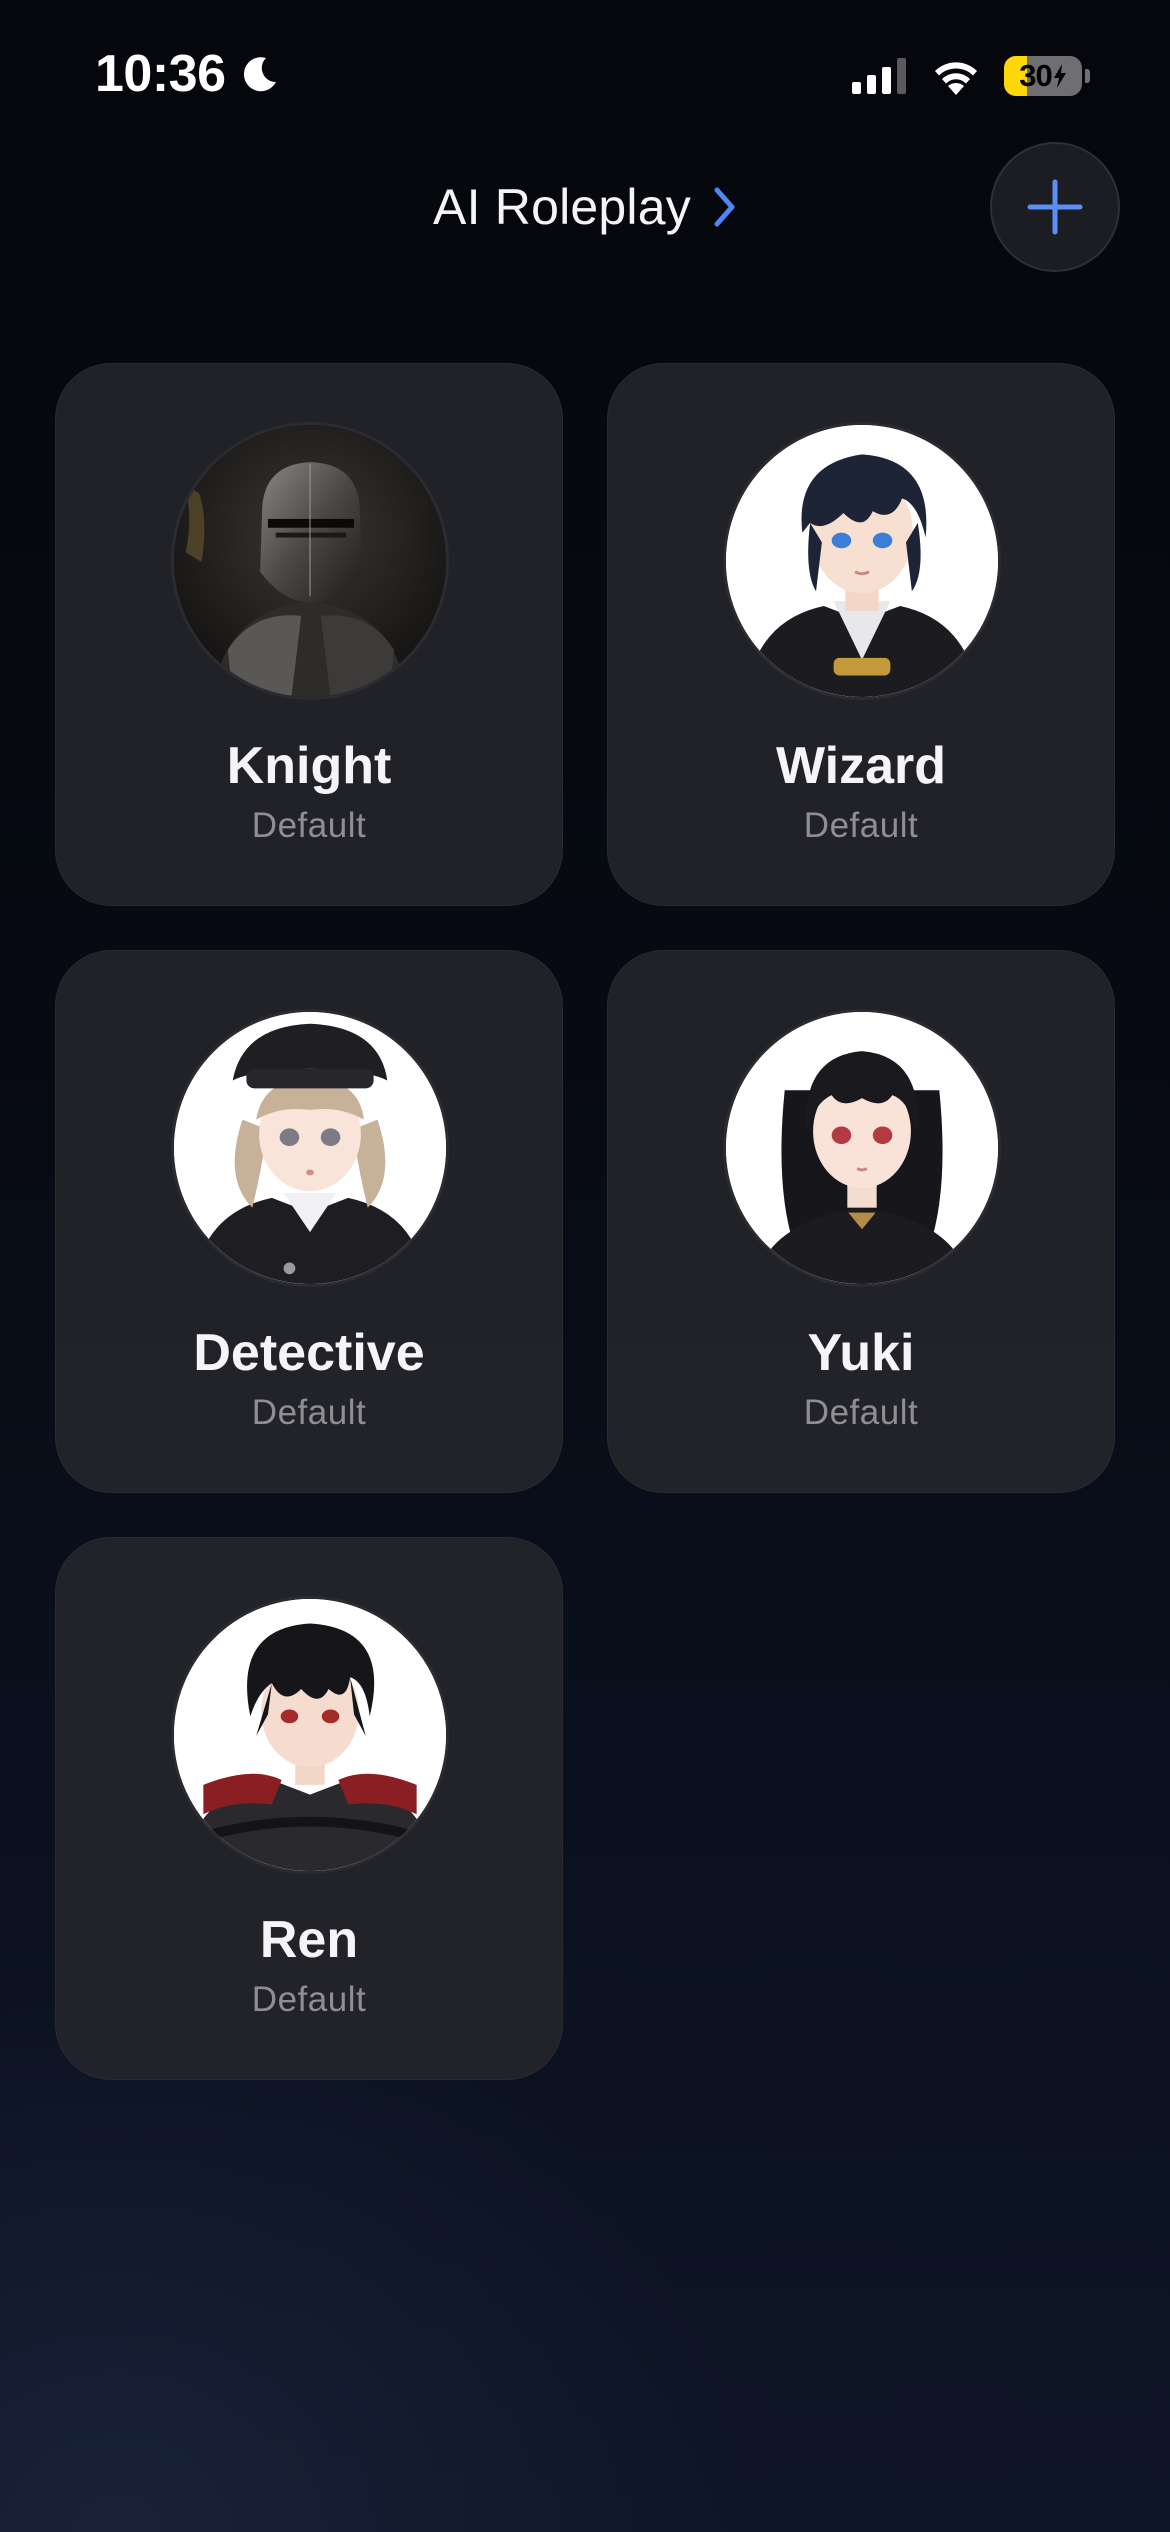 The image size is (1170, 2532). I want to click on charging-bolt-icon, so click(1059, 76).